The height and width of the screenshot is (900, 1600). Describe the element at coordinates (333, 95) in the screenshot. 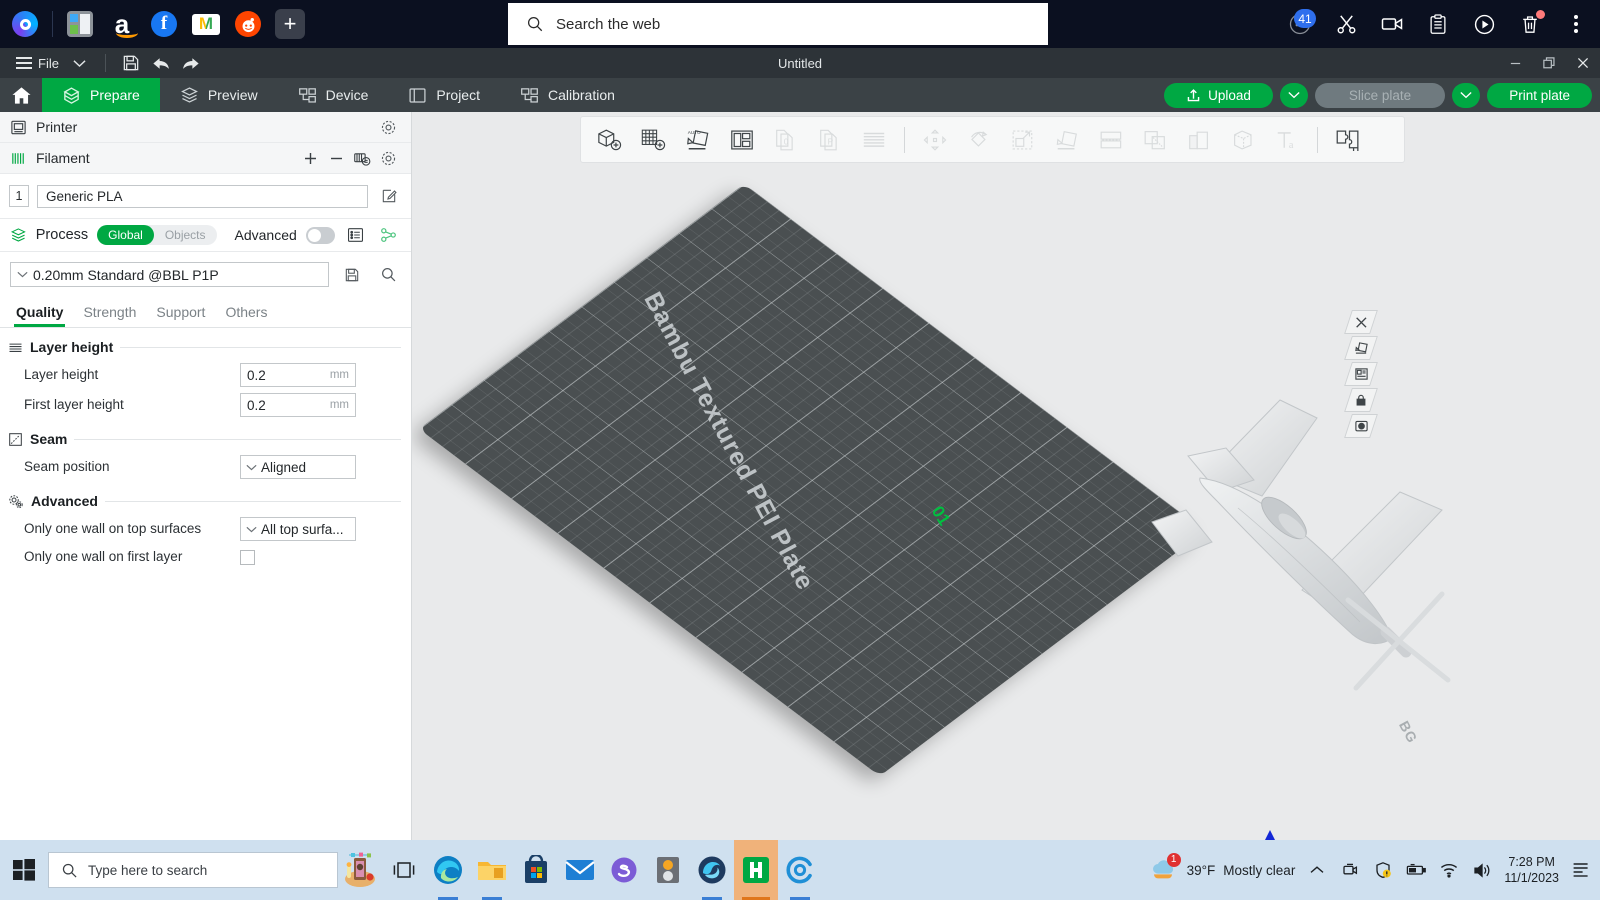

I see `tab-device: Device` at that location.